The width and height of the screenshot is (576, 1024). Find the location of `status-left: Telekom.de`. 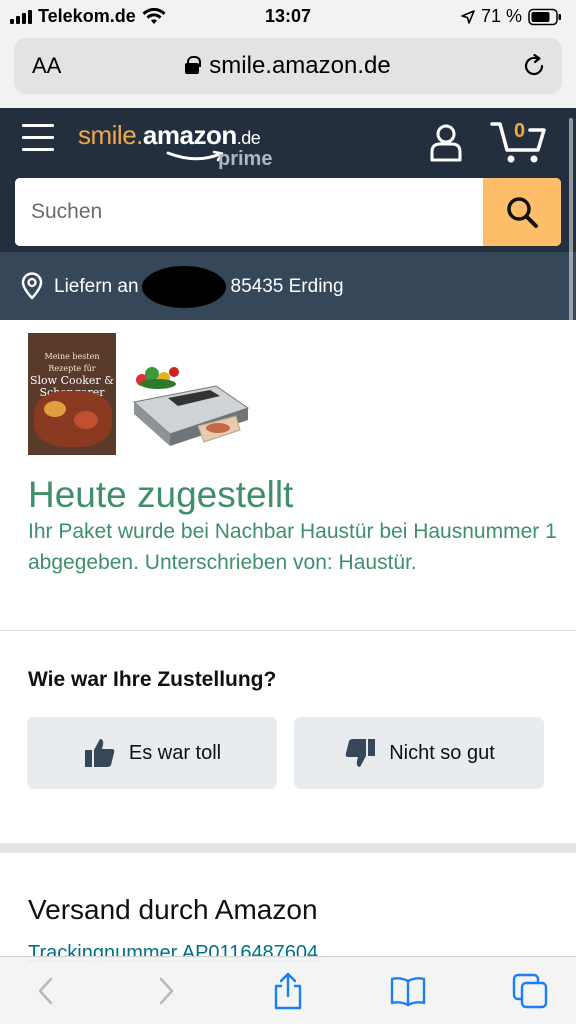

status-left: Telekom.de is located at coordinates (88, 16).